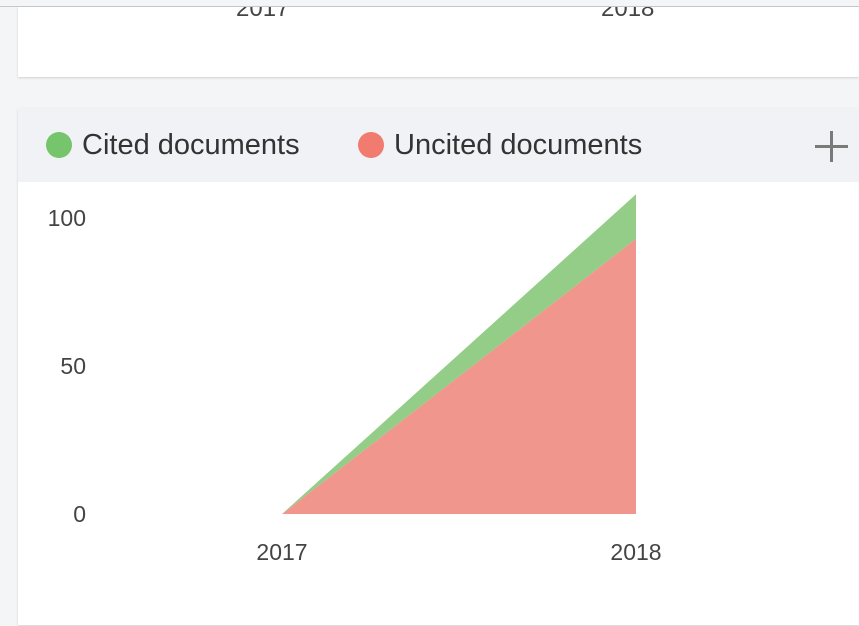 The height and width of the screenshot is (626, 859). What do you see at coordinates (628, 14) in the screenshot?
I see `clipped-x-tick-2018: 2018` at bounding box center [628, 14].